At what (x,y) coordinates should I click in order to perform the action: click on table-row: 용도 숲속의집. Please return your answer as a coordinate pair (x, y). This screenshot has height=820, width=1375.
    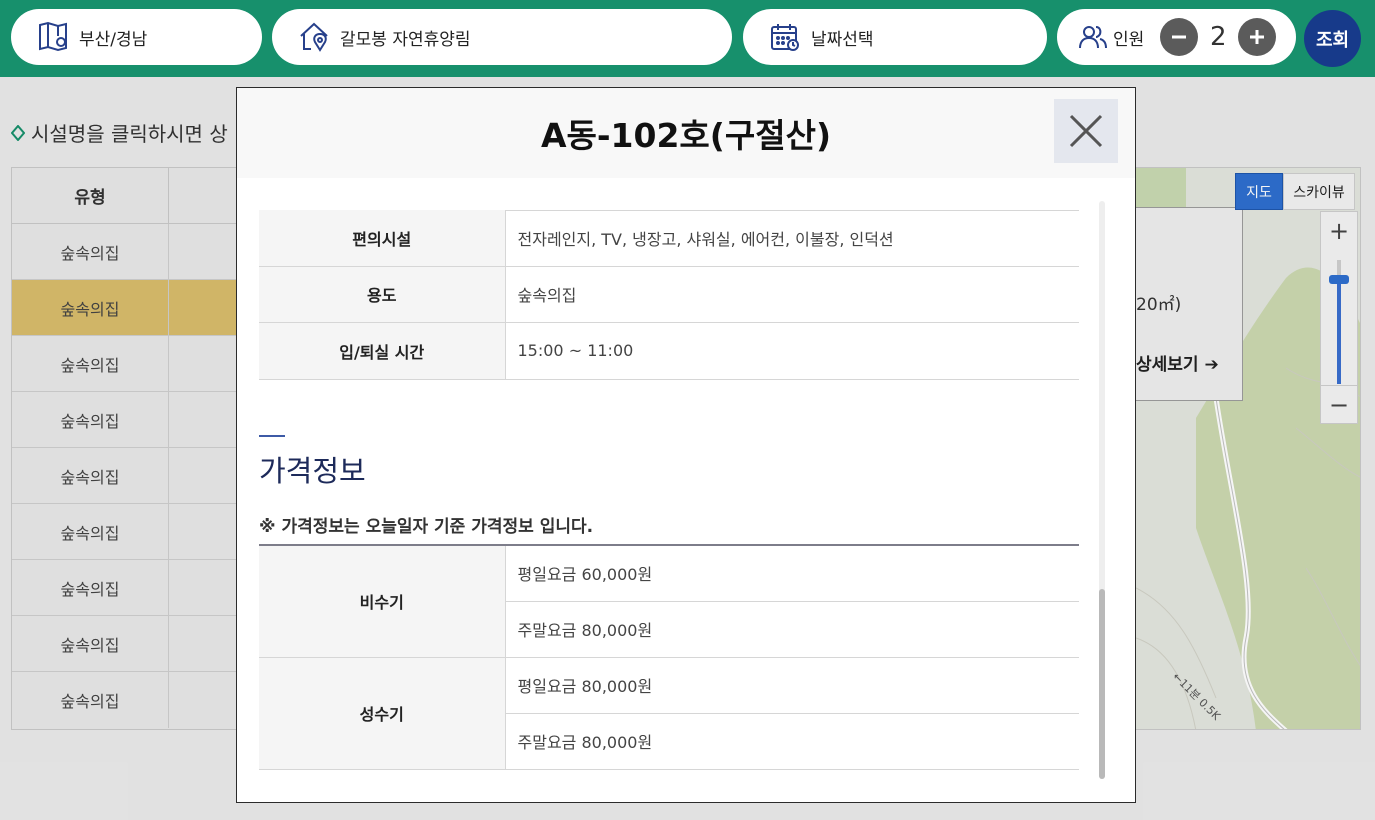
    Looking at the image, I should click on (669, 294).